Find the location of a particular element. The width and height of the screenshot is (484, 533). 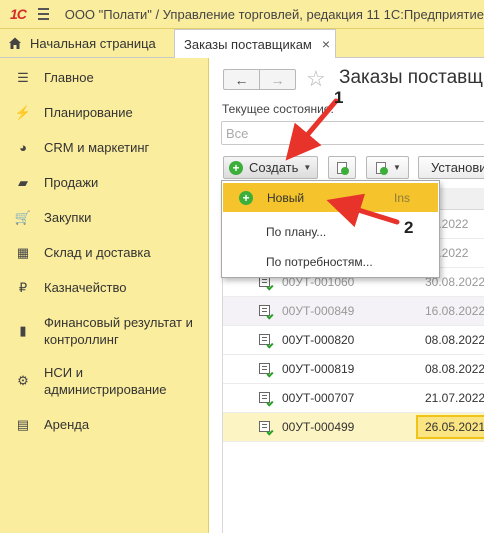

create-button-label: Создать is located at coordinates (274, 167).